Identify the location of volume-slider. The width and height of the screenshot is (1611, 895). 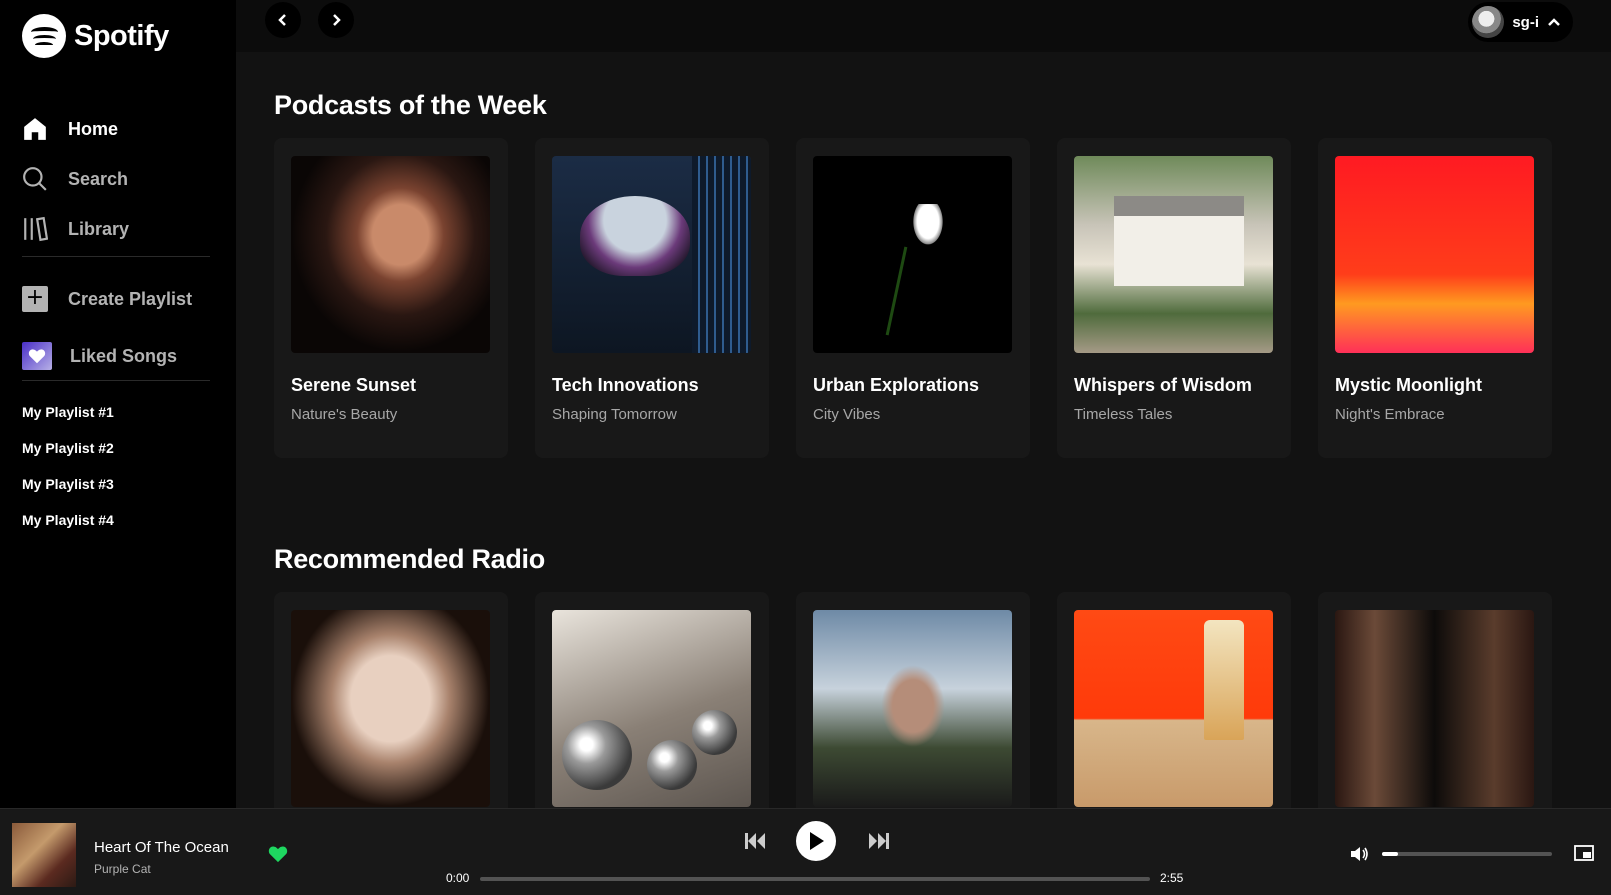
(1467, 854).